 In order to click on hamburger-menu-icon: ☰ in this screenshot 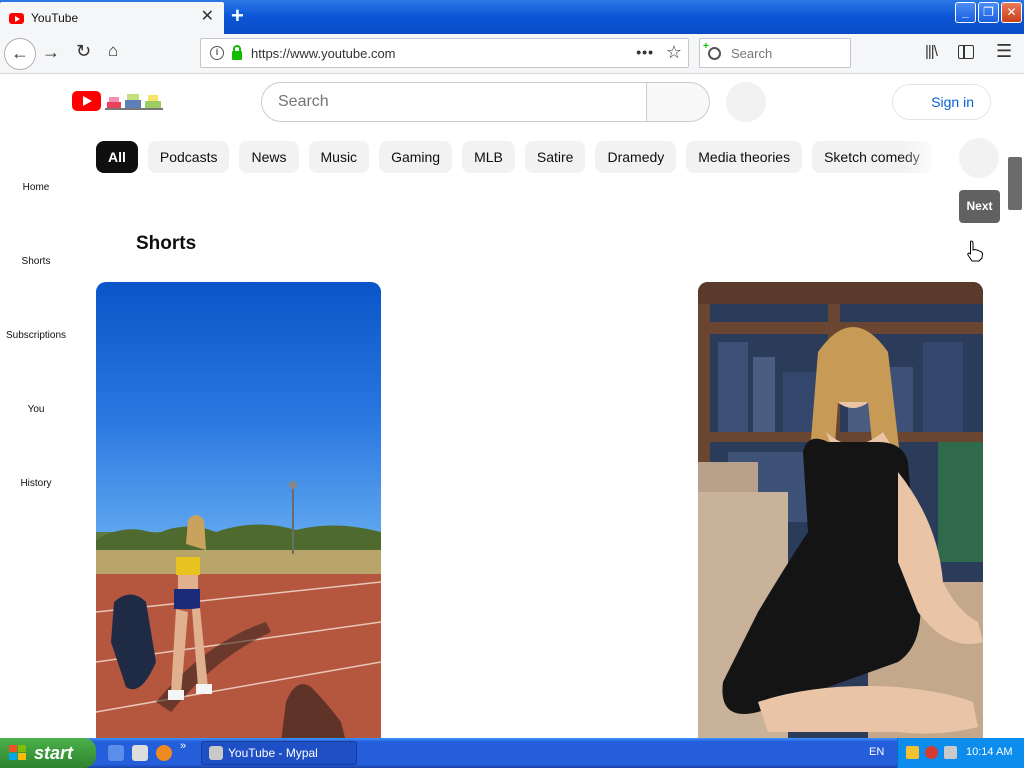, I will do `click(1004, 51)`.